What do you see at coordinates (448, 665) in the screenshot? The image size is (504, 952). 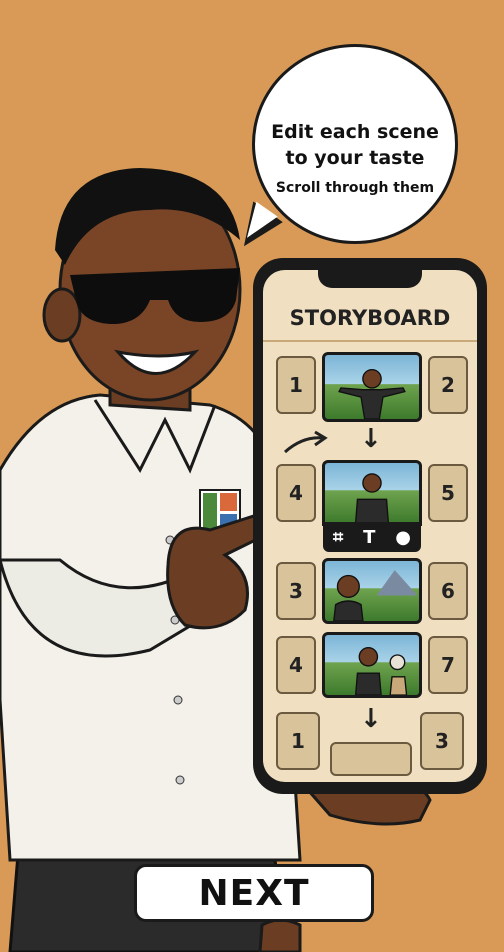 I see `scene-tile-7: 7` at bounding box center [448, 665].